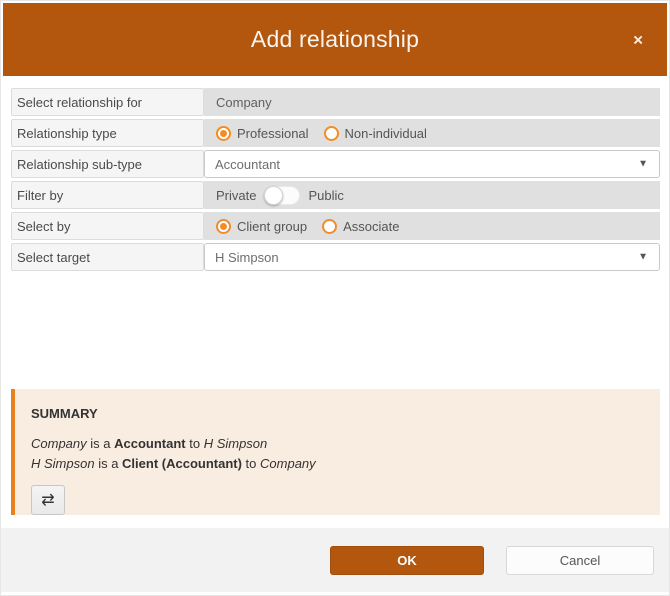  I want to click on radio-professional: Professional, so click(262, 133).